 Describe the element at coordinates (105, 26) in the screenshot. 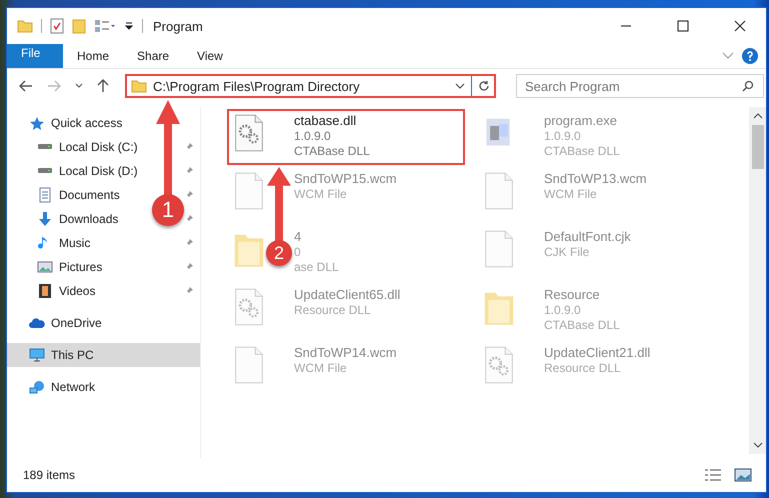

I see `list-icon` at that location.